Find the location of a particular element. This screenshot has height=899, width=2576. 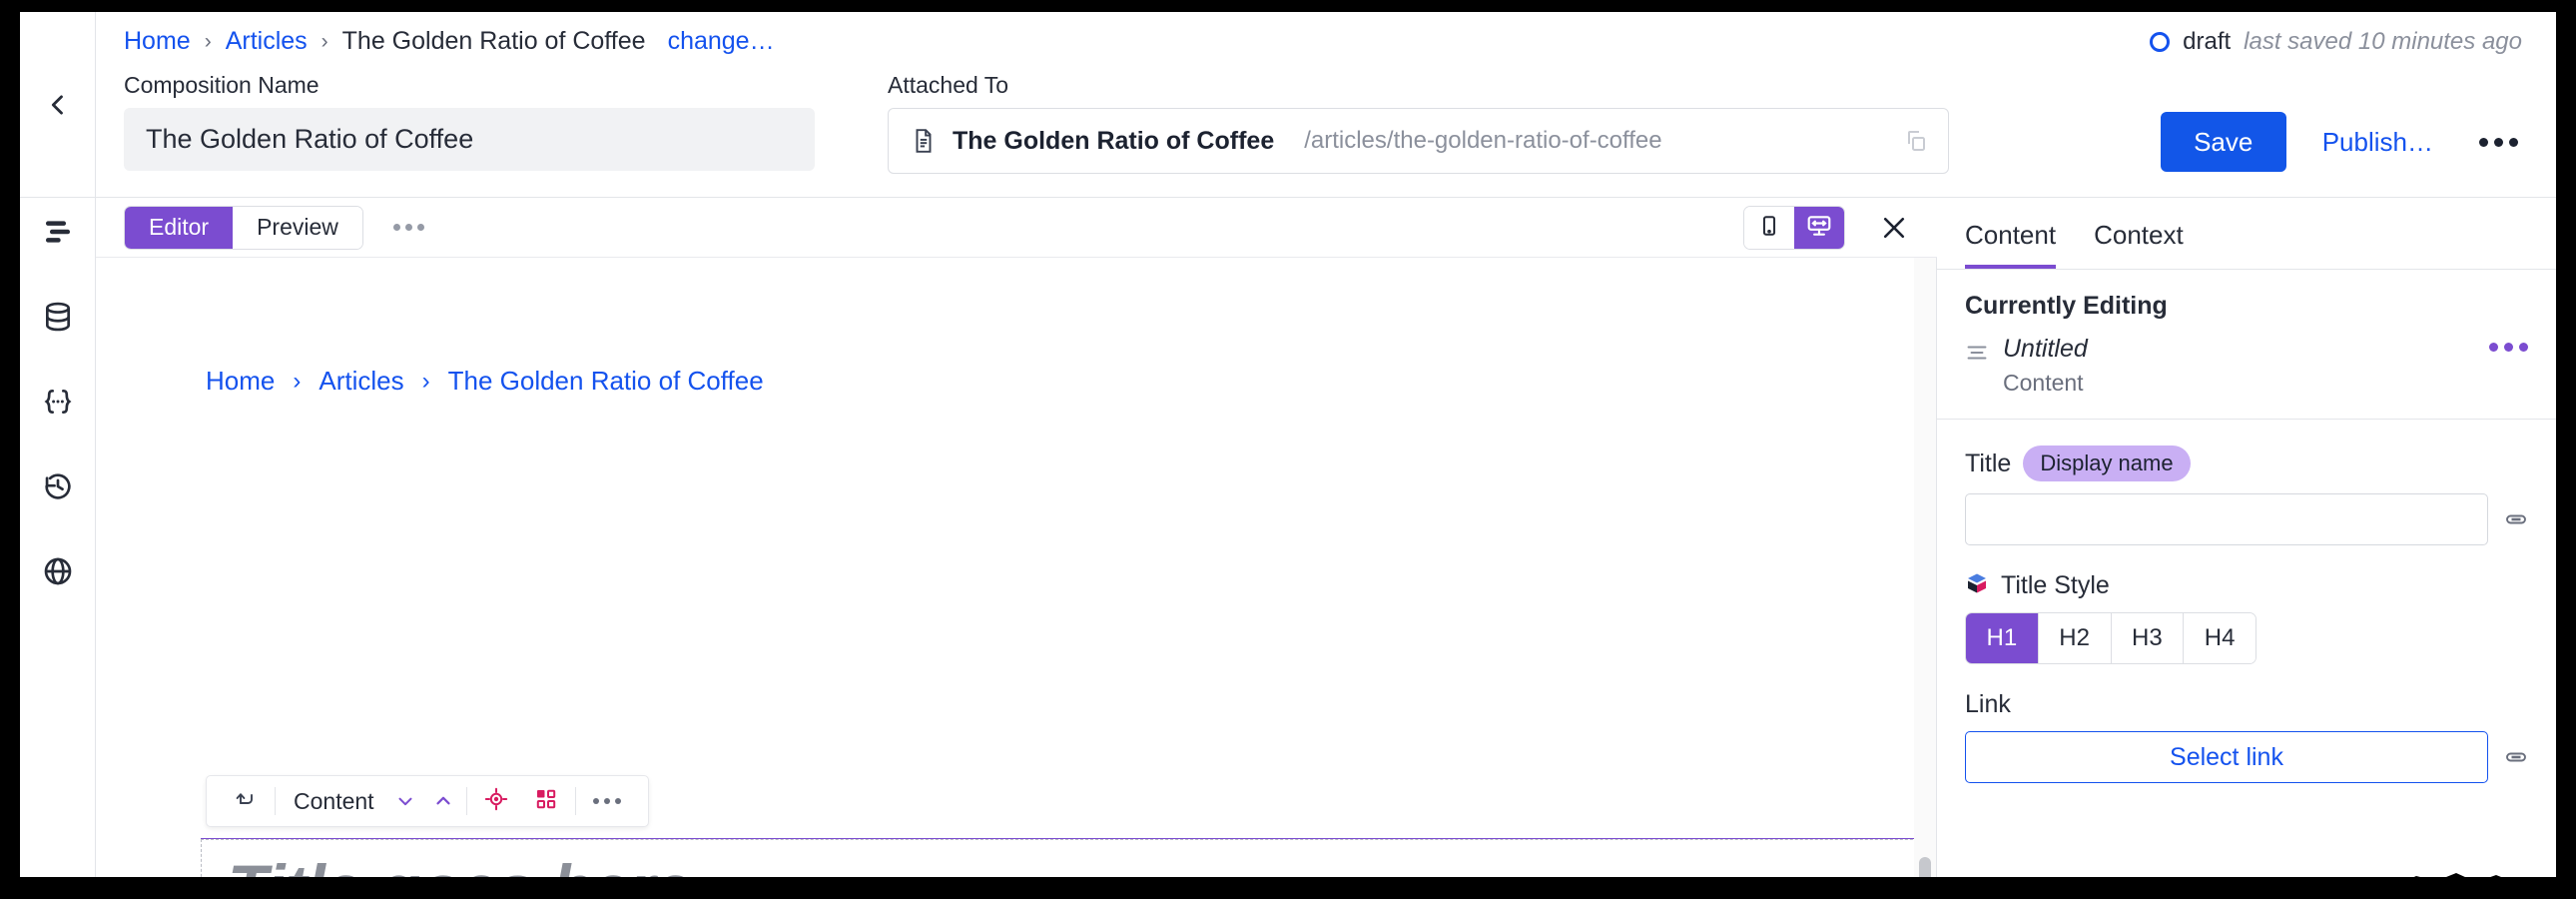

panel-tabs: Content Context is located at coordinates (2246, 234).